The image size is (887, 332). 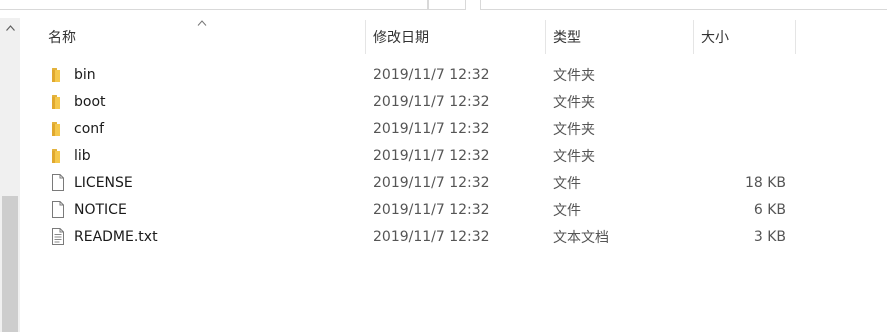 What do you see at coordinates (765, 182) in the screenshot?
I see `file-size: 18 KB` at bounding box center [765, 182].